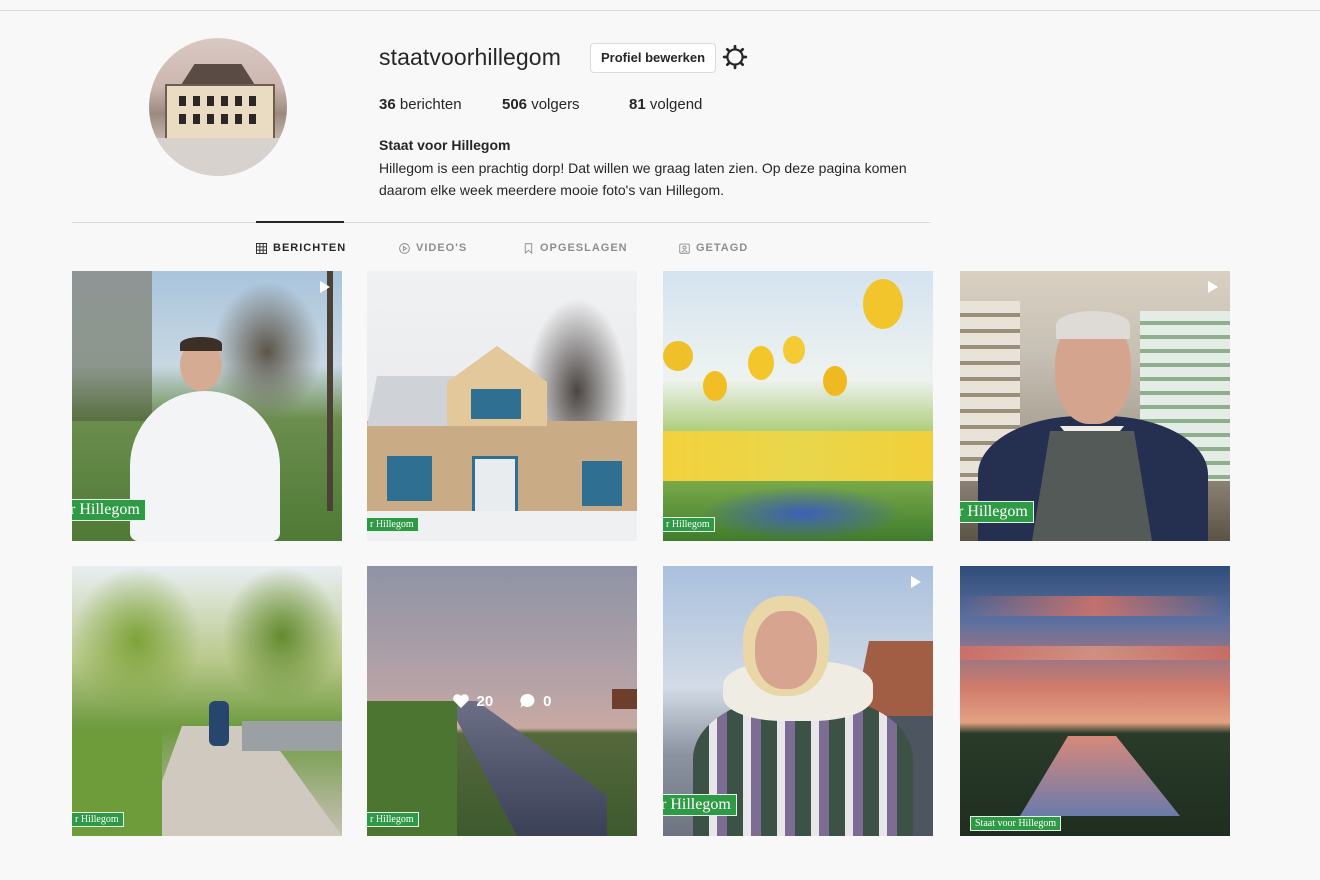 The height and width of the screenshot is (880, 1320). Describe the element at coordinates (653, 58) in the screenshot. I see `edit-profile-button: Profiel bewerken` at that location.